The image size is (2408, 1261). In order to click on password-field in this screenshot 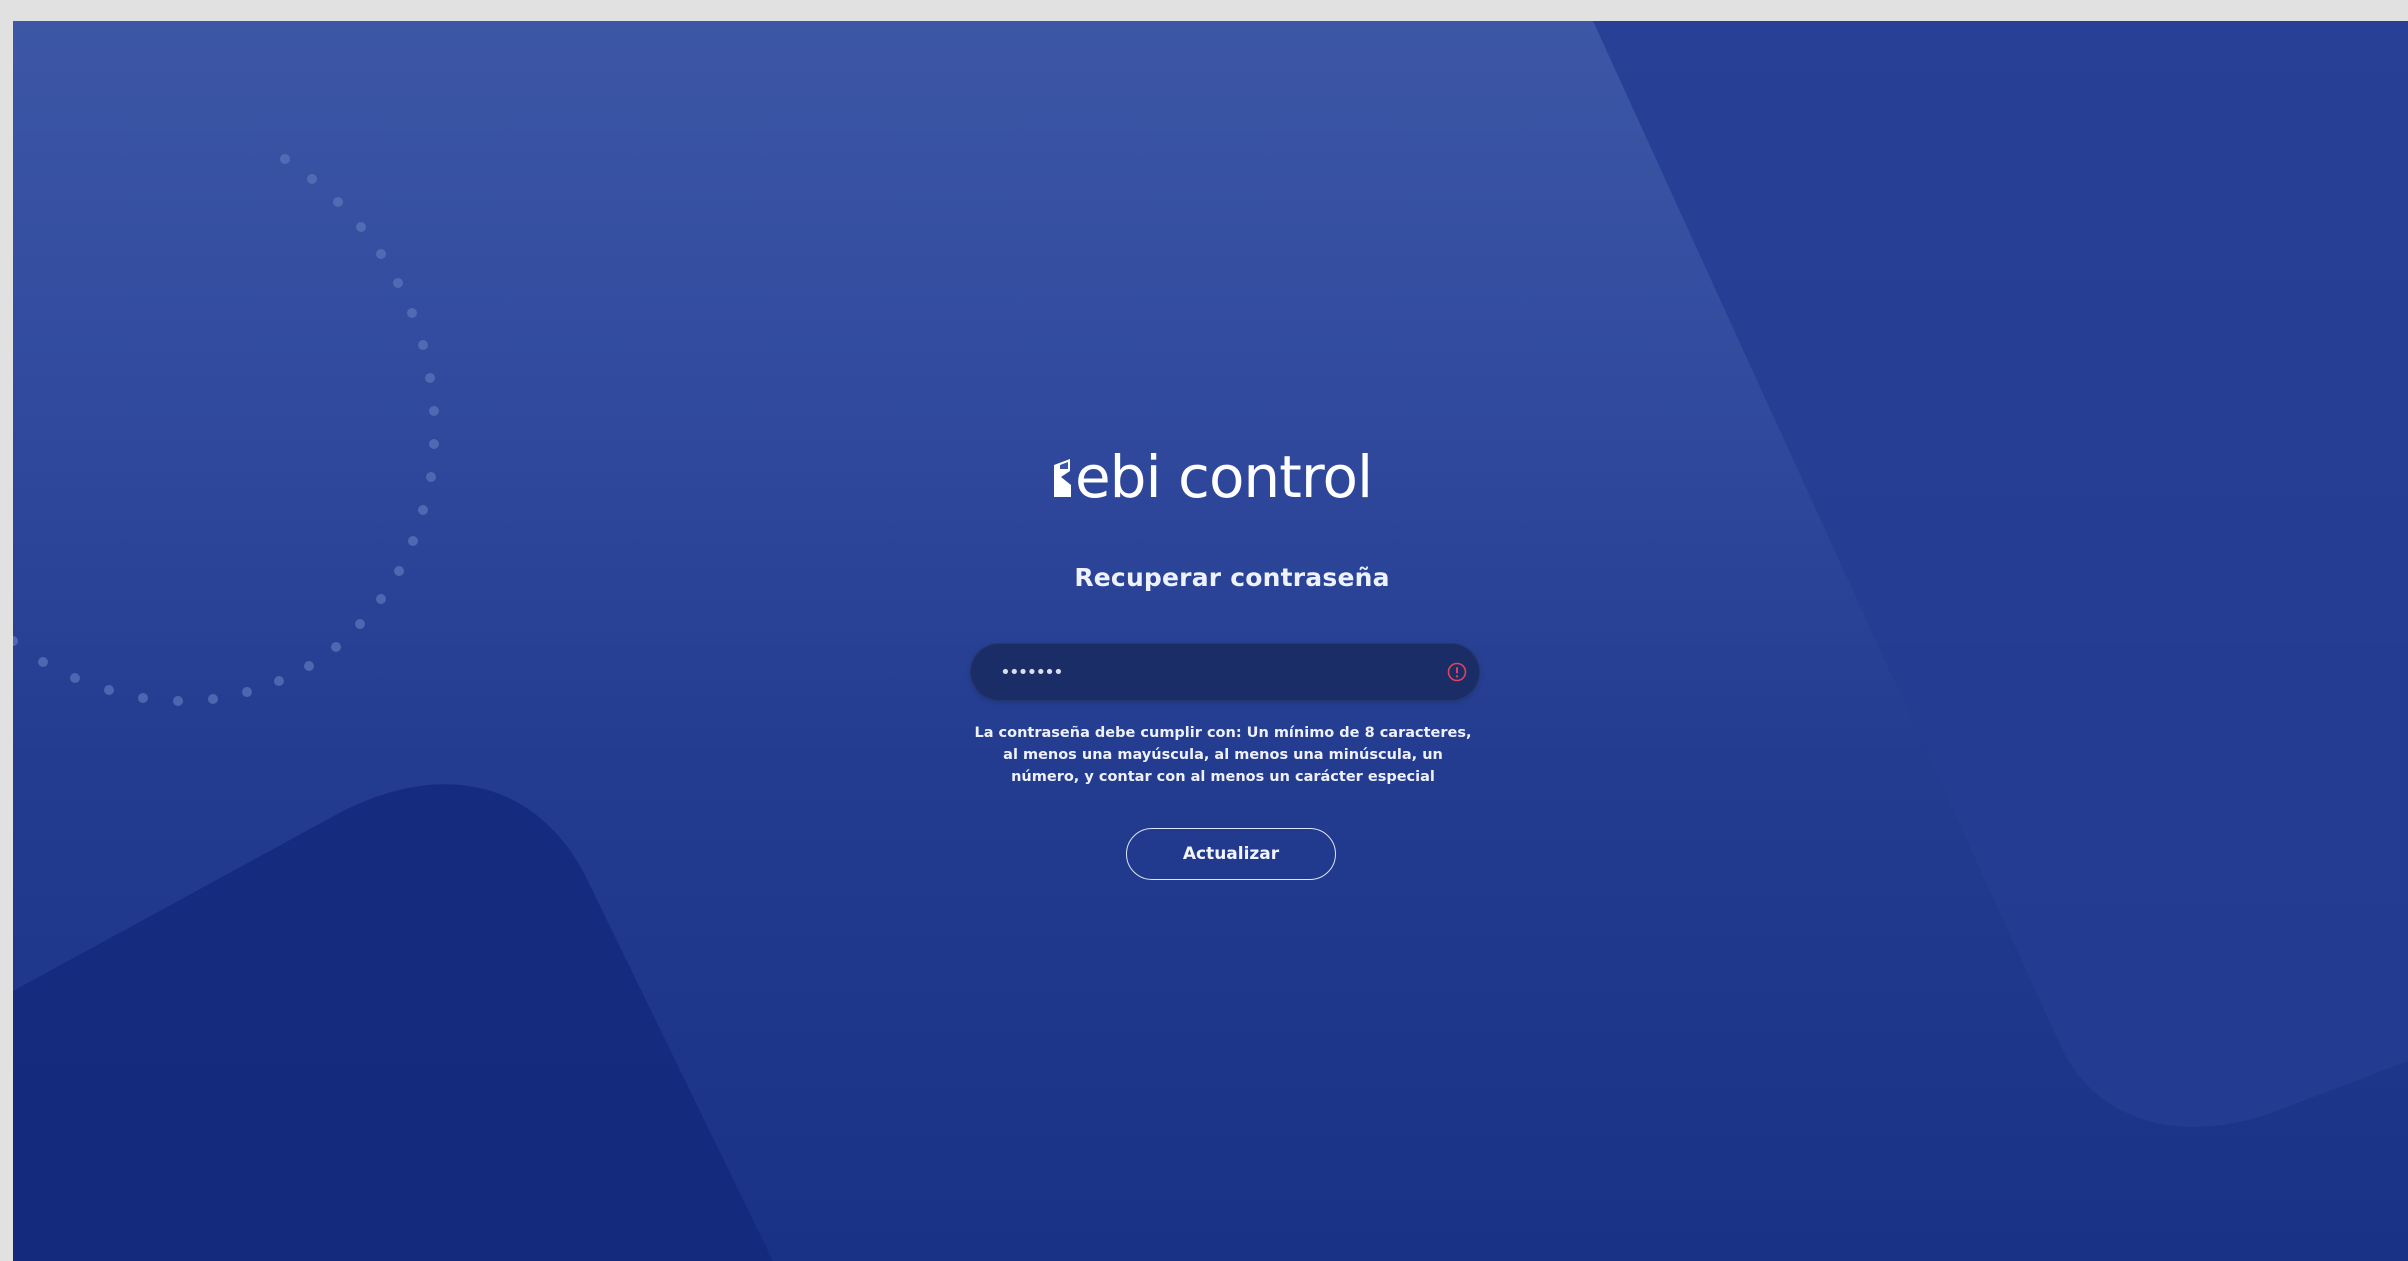, I will do `click(1225, 672)`.